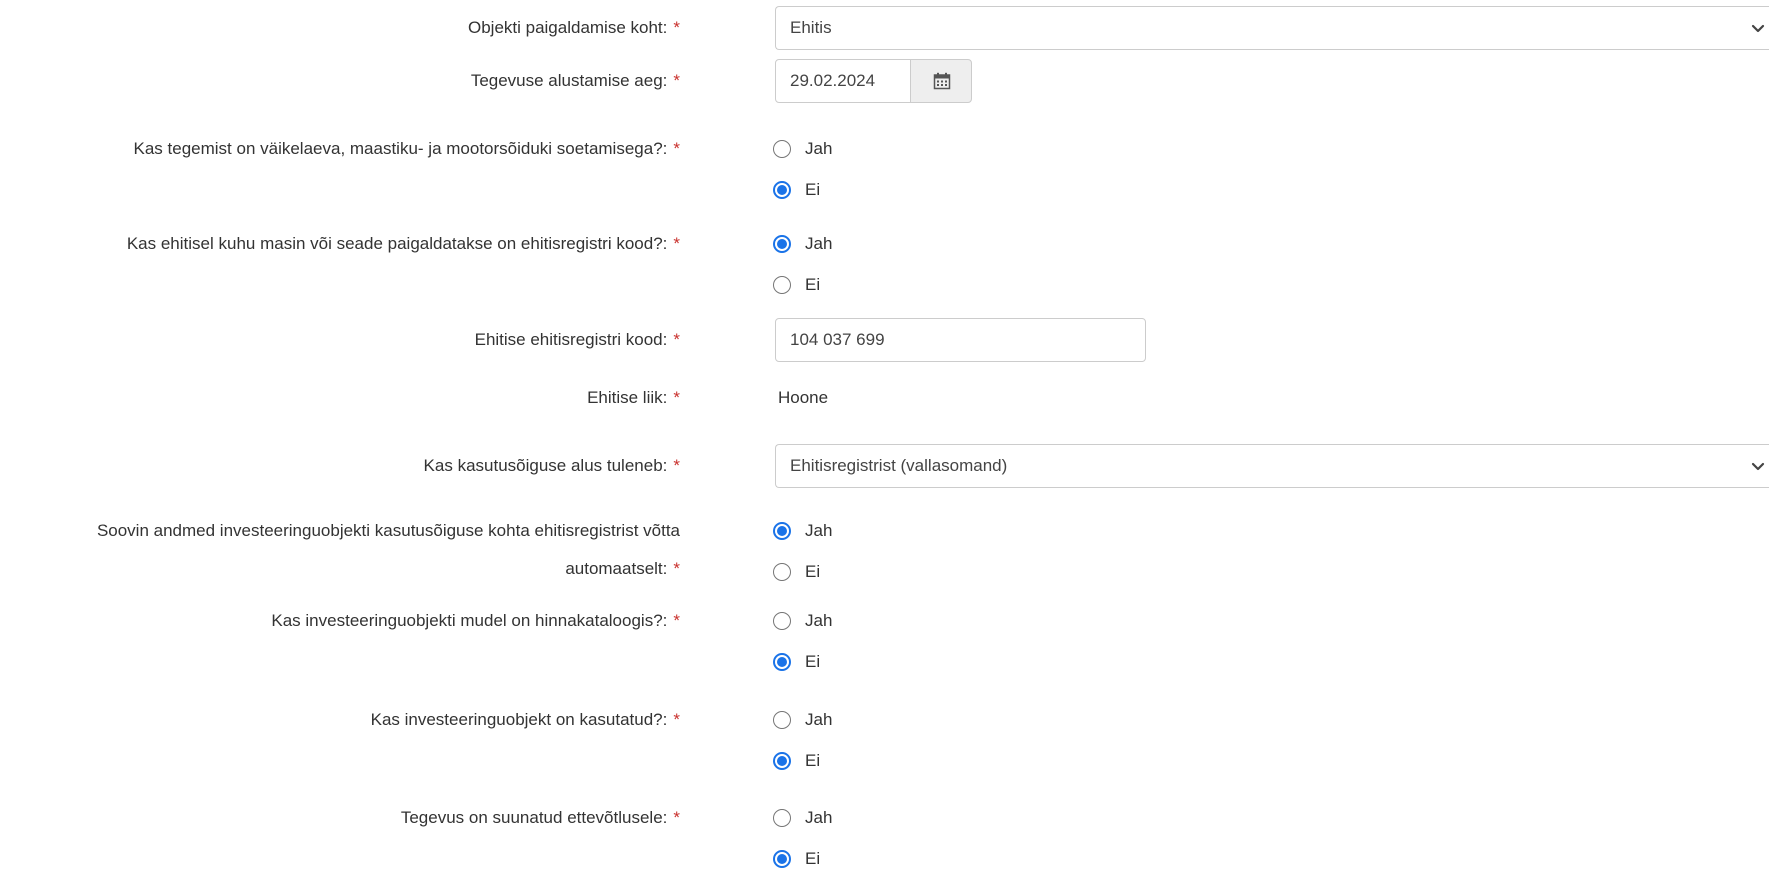  What do you see at coordinates (802, 149) in the screenshot?
I see `vehicle-purchase-radio-jah: Jah` at bounding box center [802, 149].